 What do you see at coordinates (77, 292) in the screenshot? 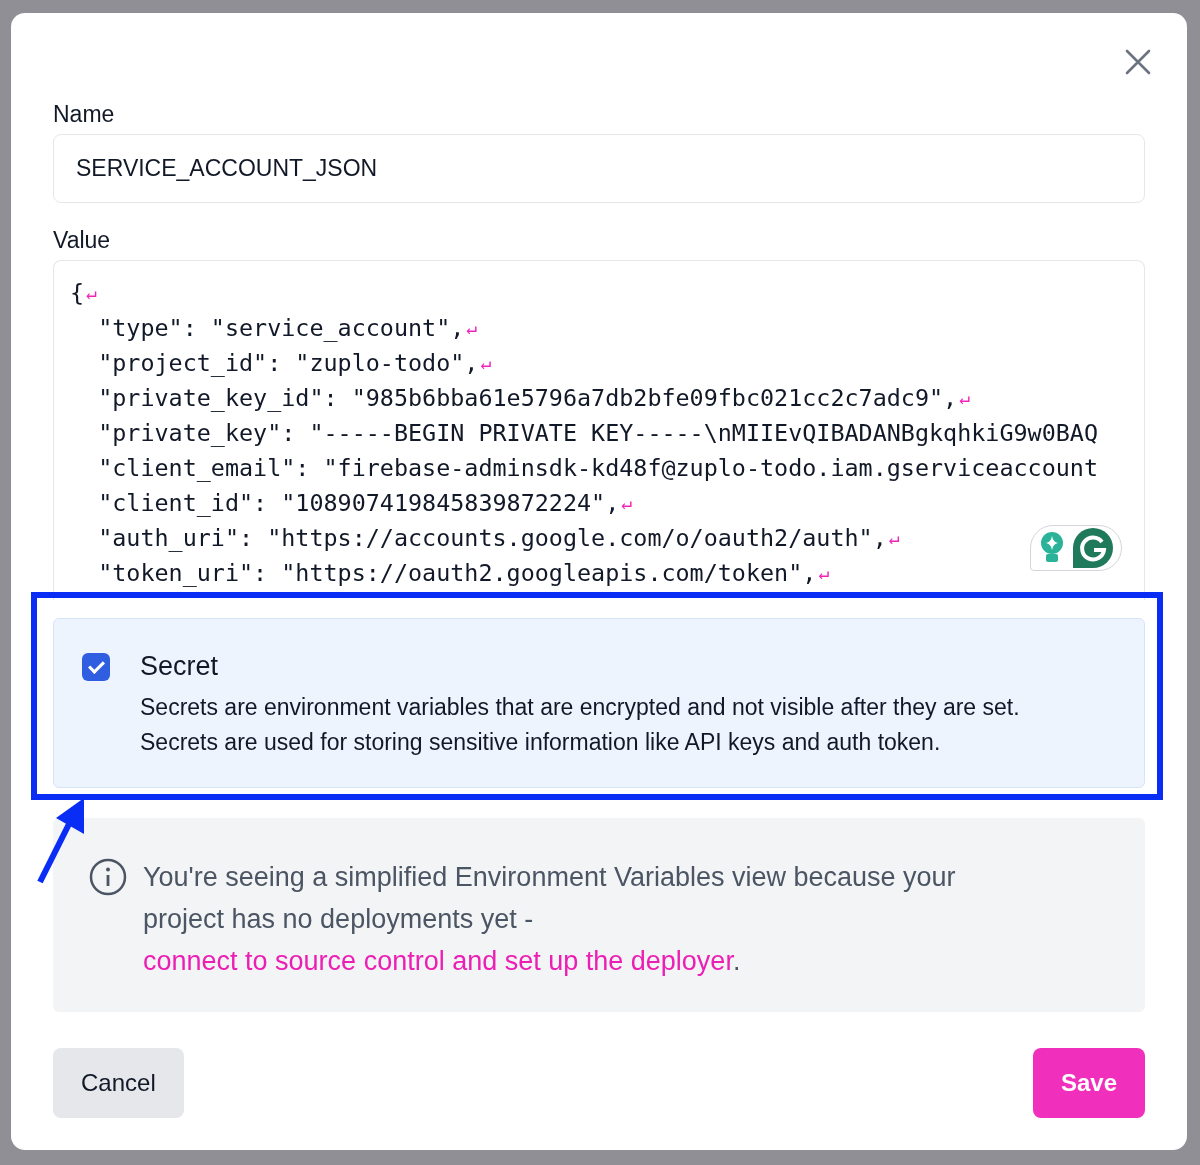
I see `code-line: {` at bounding box center [77, 292].